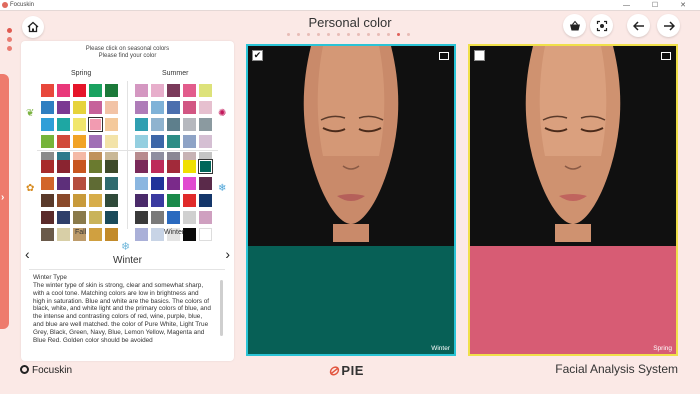 This screenshot has width=700, height=394. Describe the element at coordinates (601, 25) in the screenshot. I see `capture-button` at that location.